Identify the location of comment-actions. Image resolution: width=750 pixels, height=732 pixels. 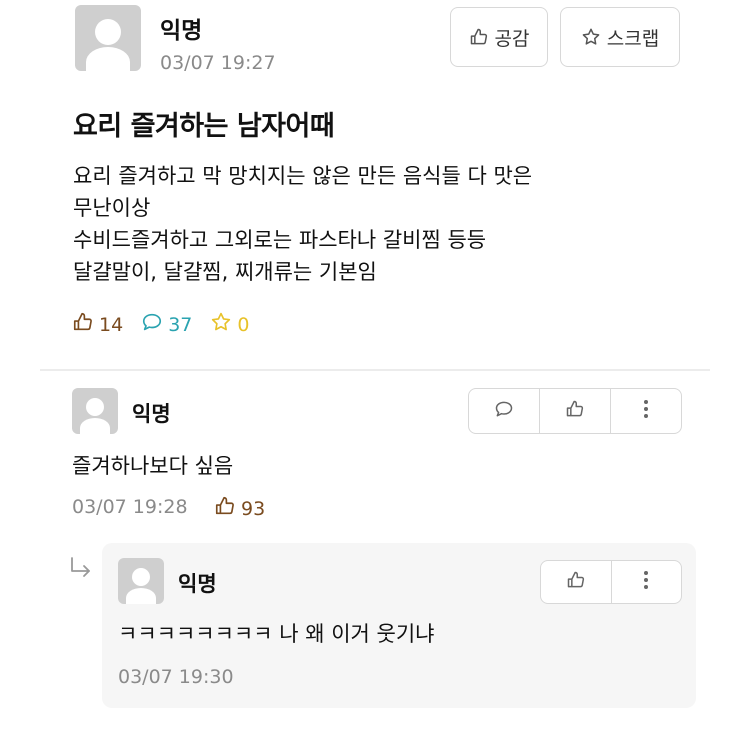
(575, 411).